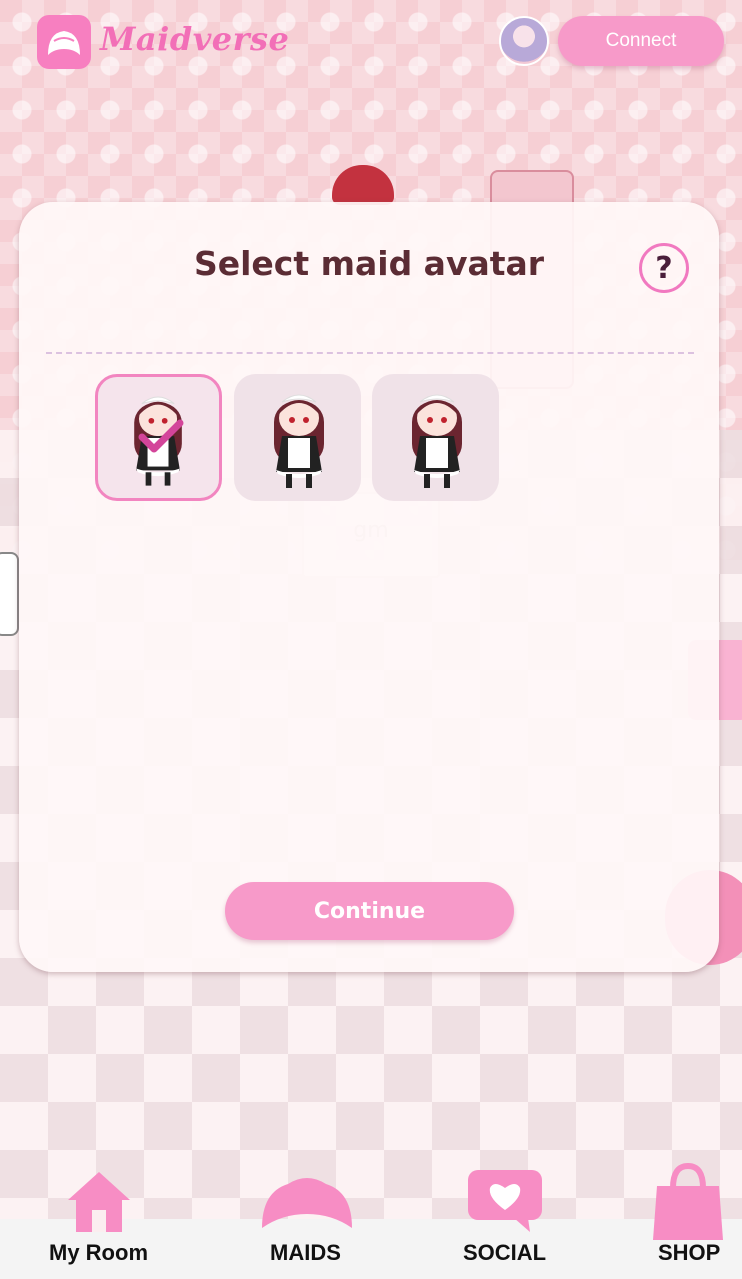  What do you see at coordinates (370, 353) in the screenshot?
I see `divider` at bounding box center [370, 353].